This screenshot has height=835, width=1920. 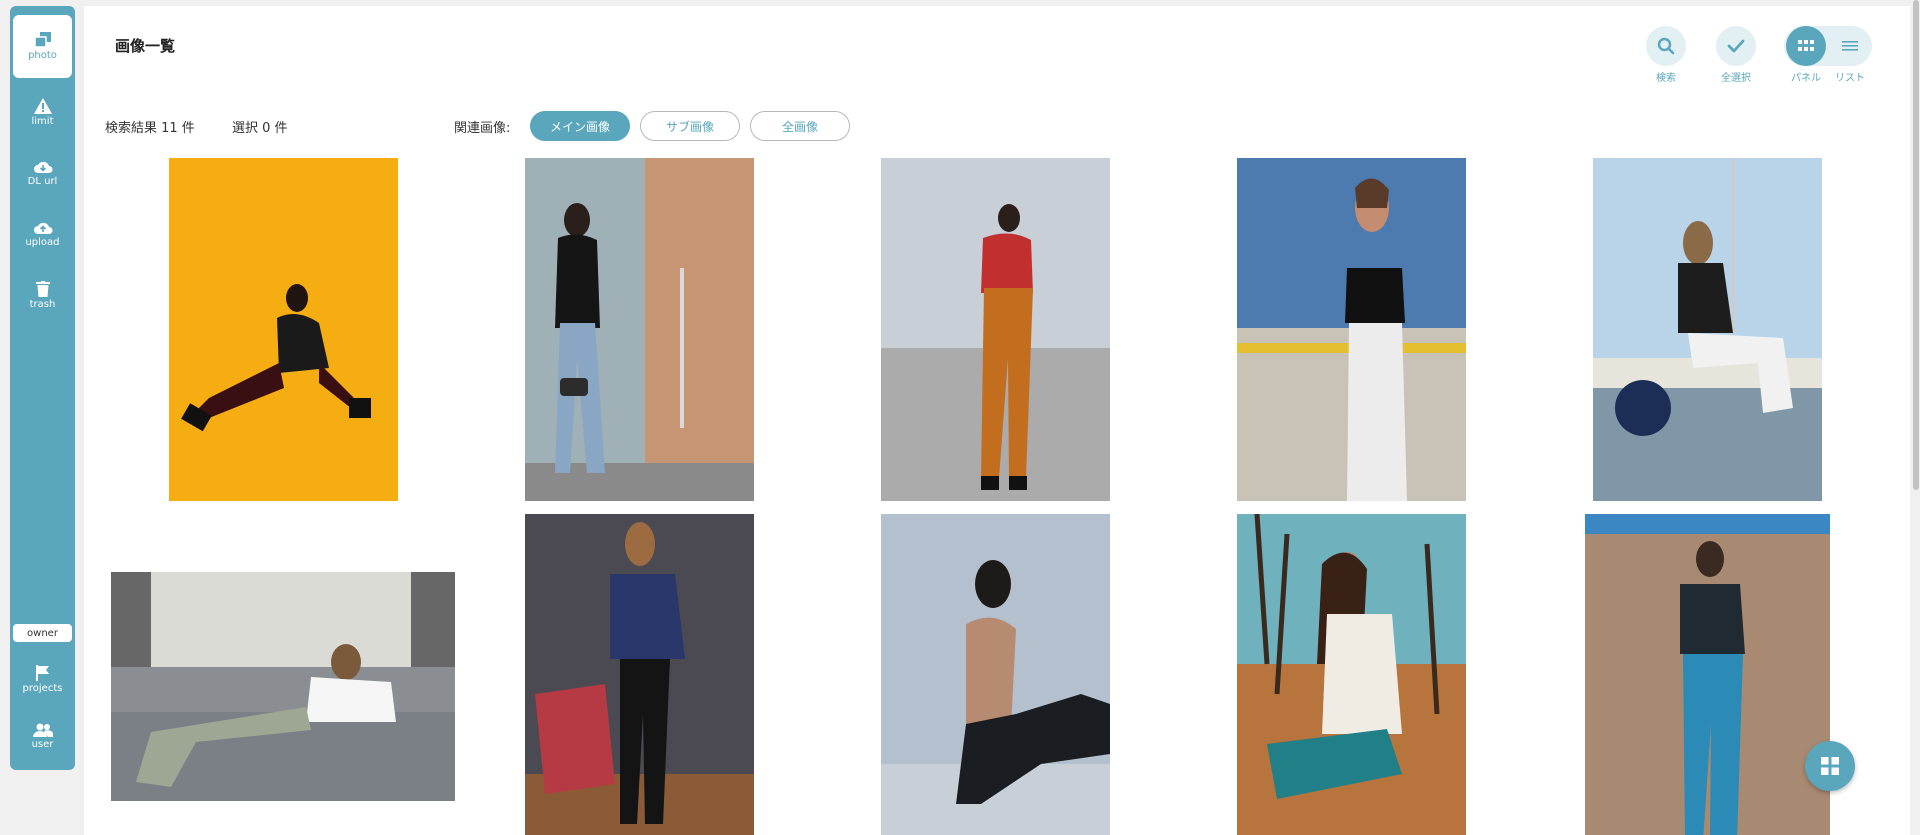 I want to click on sidebar-item-label: upload, so click(x=42, y=242).